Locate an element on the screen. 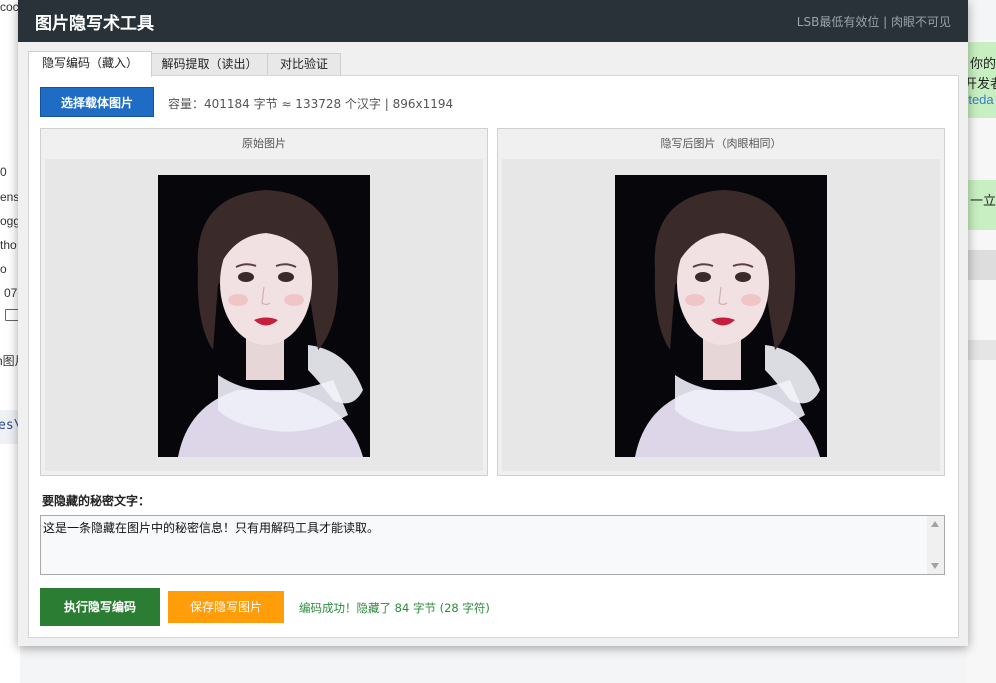 The image size is (996, 683). original-image-caption: 原始图片 is located at coordinates (264, 143).